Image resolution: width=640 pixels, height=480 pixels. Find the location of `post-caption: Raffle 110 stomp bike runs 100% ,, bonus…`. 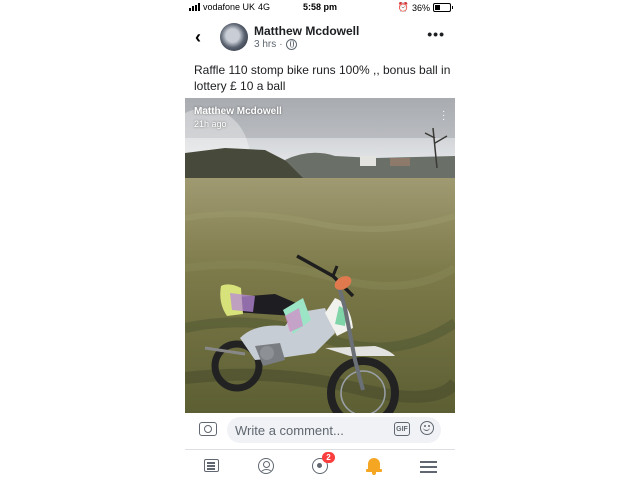

post-caption: Raffle 110 stomp bike runs 100% ,, bonus… is located at coordinates (322, 78).